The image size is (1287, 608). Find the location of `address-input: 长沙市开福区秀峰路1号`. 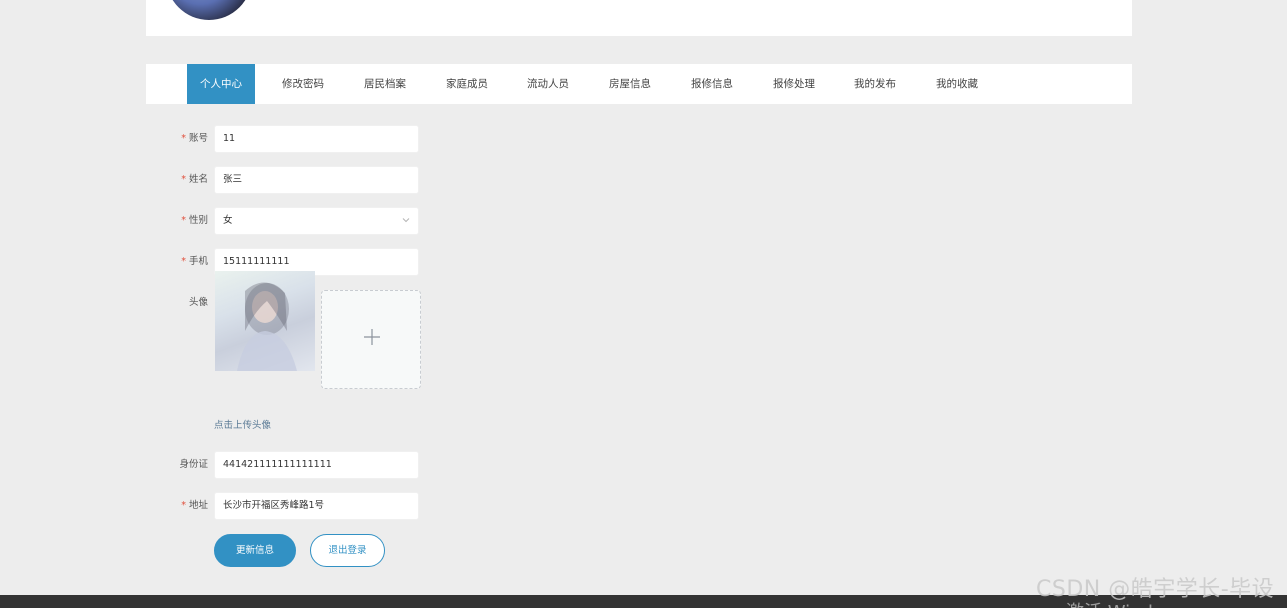

address-input: 长沙市开福区秀峰路1号 is located at coordinates (316, 506).